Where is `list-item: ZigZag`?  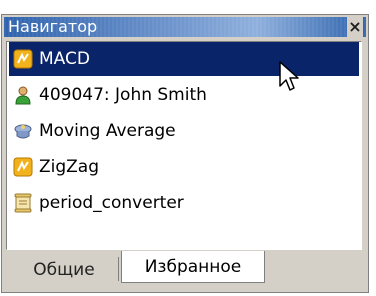 list-item: ZigZag is located at coordinates (184, 167).